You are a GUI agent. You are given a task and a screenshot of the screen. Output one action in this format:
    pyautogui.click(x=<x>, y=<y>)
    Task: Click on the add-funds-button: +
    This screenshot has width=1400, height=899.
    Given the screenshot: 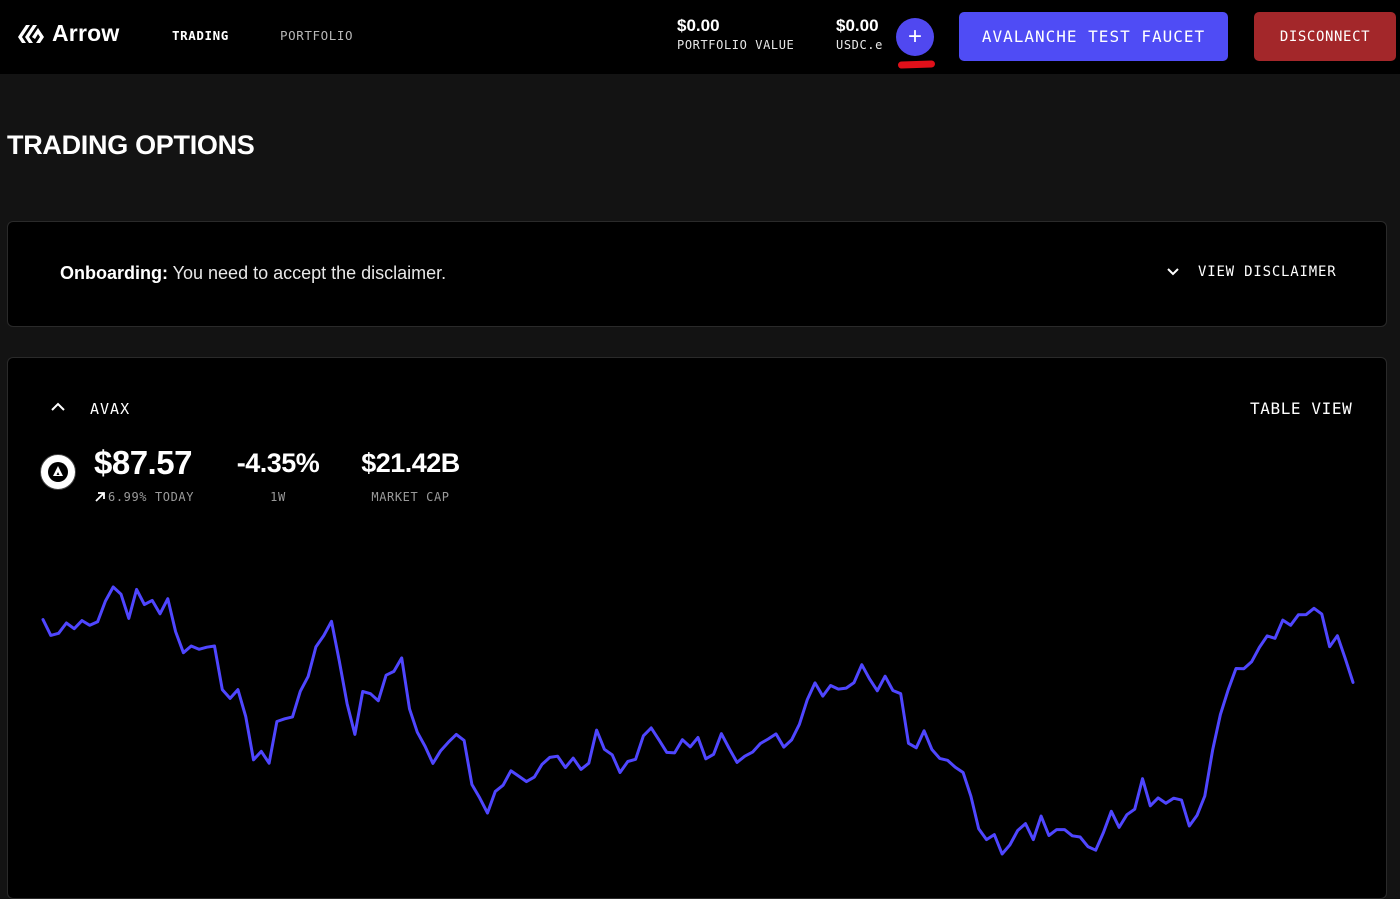 What is the action you would take?
    pyautogui.click(x=915, y=37)
    